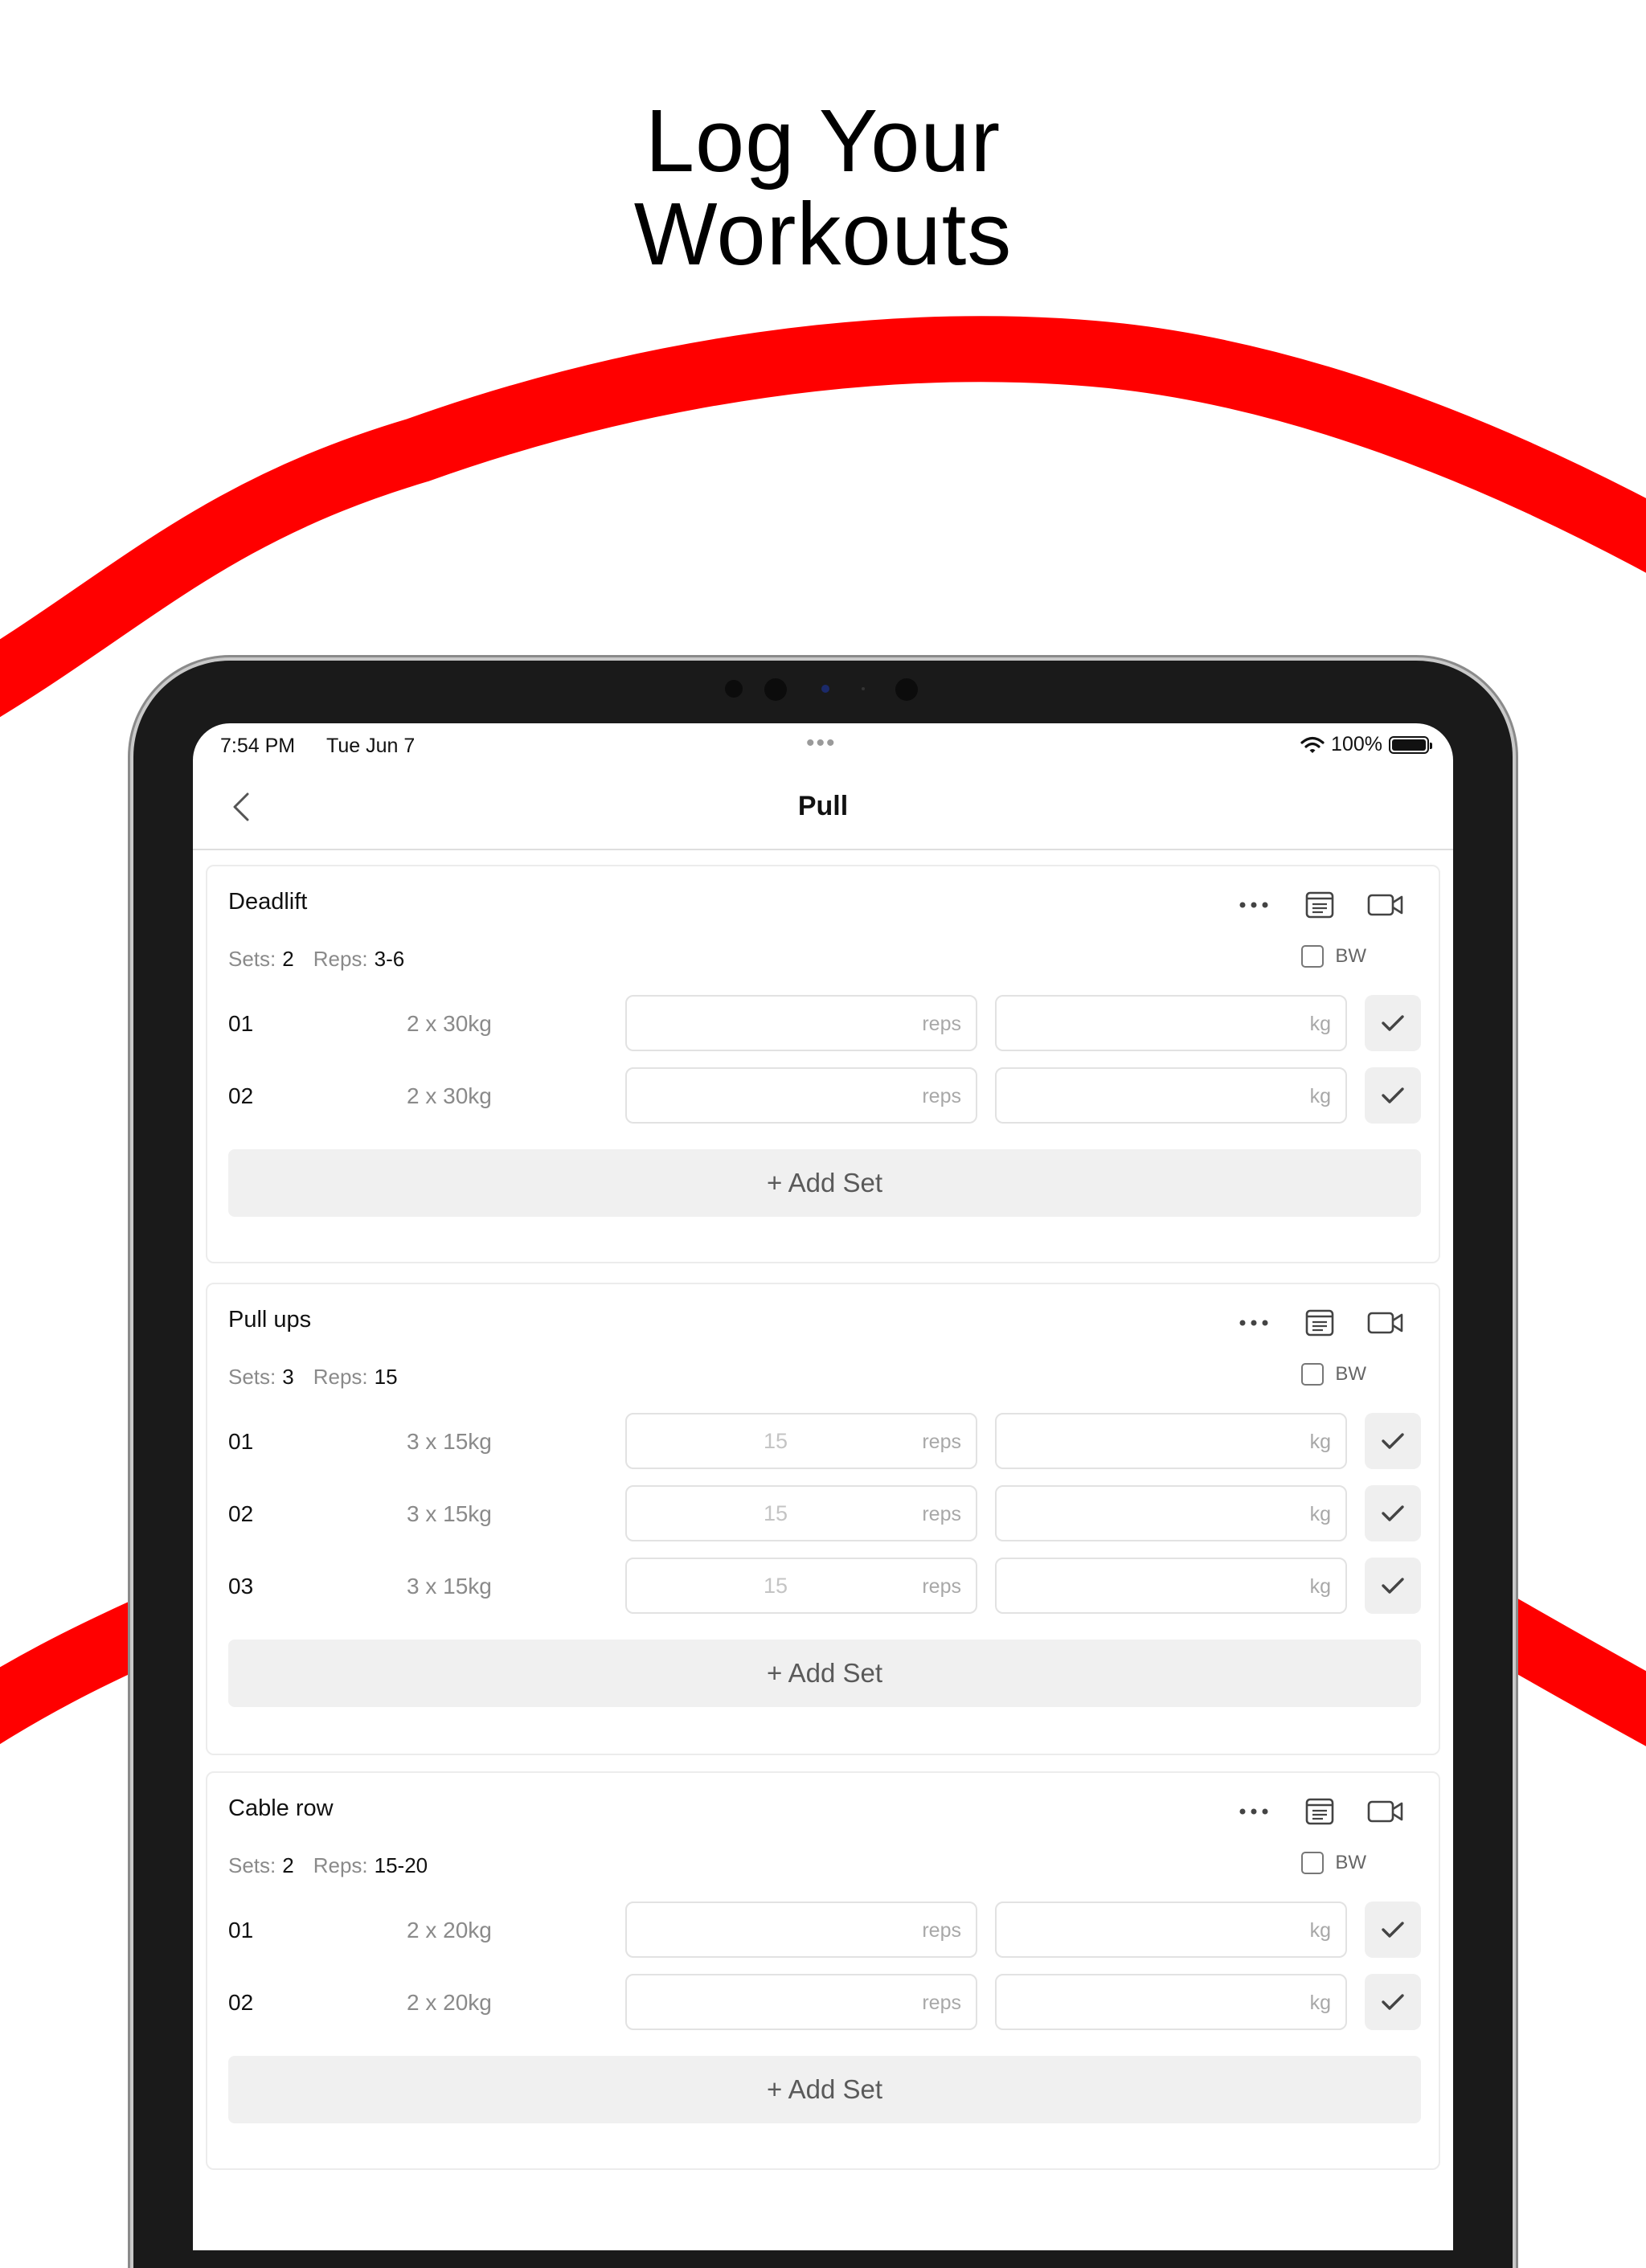 The height and width of the screenshot is (2268, 1646). I want to click on battery-icon, so click(1410, 745).